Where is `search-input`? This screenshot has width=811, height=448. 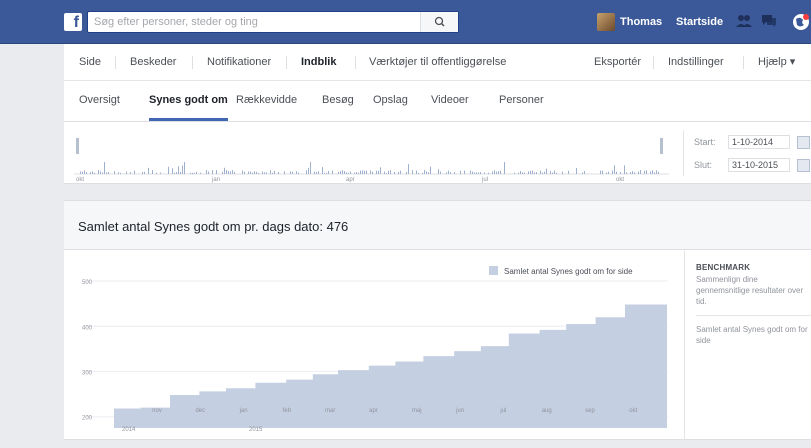 search-input is located at coordinates (253, 22).